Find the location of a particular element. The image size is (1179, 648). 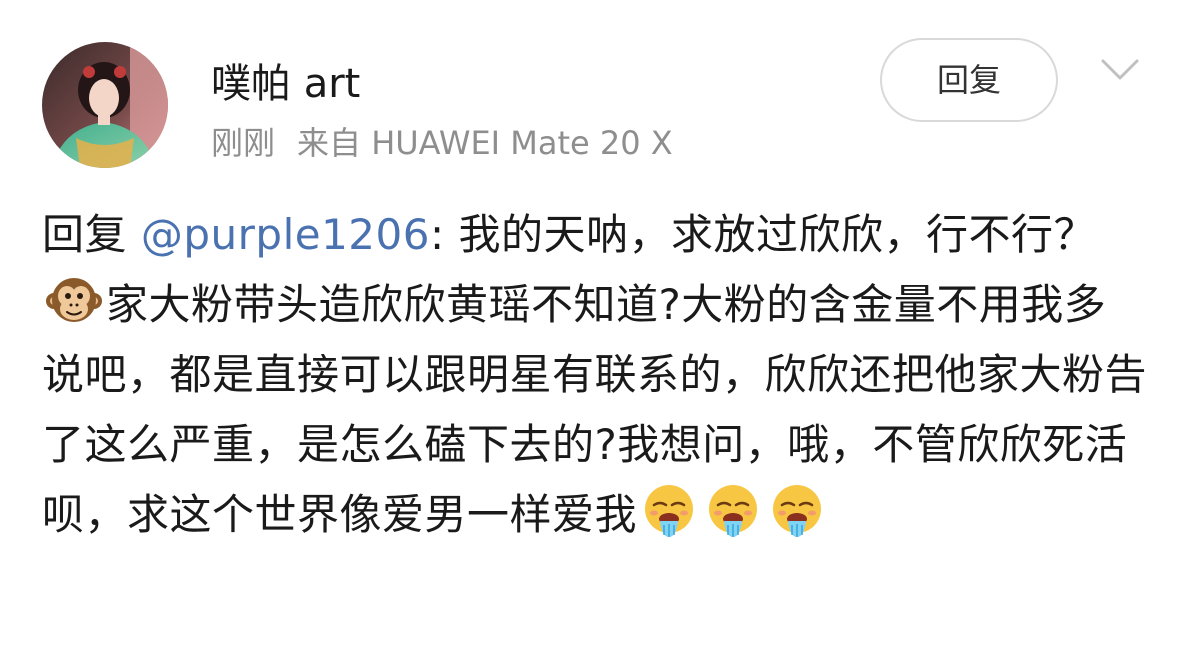

comment-meta: 刚刚 来自 HUAWEI Mate 20 X is located at coordinates (442, 143).